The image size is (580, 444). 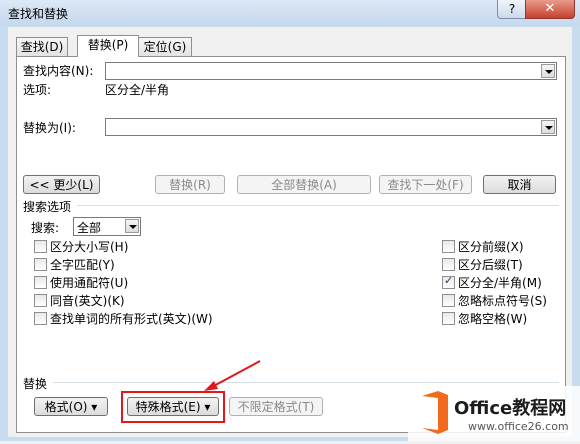 What do you see at coordinates (548, 71) in the screenshot?
I see `find-dropdown-icon` at bounding box center [548, 71].